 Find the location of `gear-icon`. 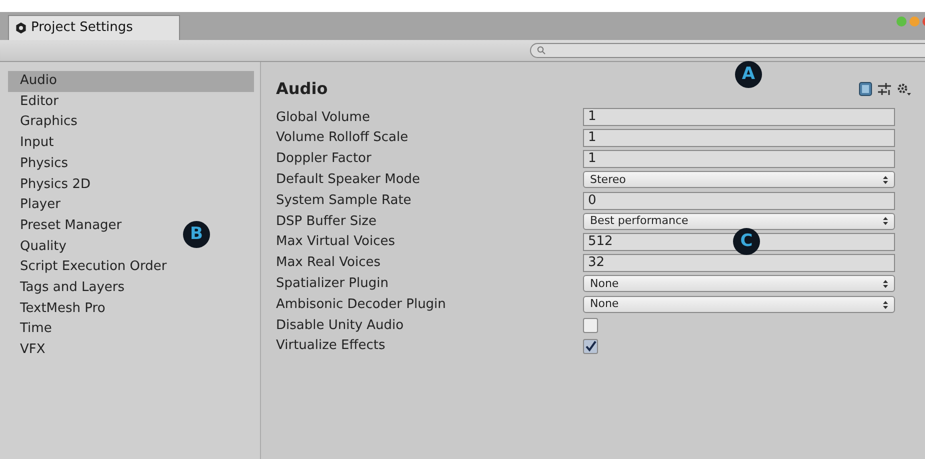

gear-icon is located at coordinates (21, 28).